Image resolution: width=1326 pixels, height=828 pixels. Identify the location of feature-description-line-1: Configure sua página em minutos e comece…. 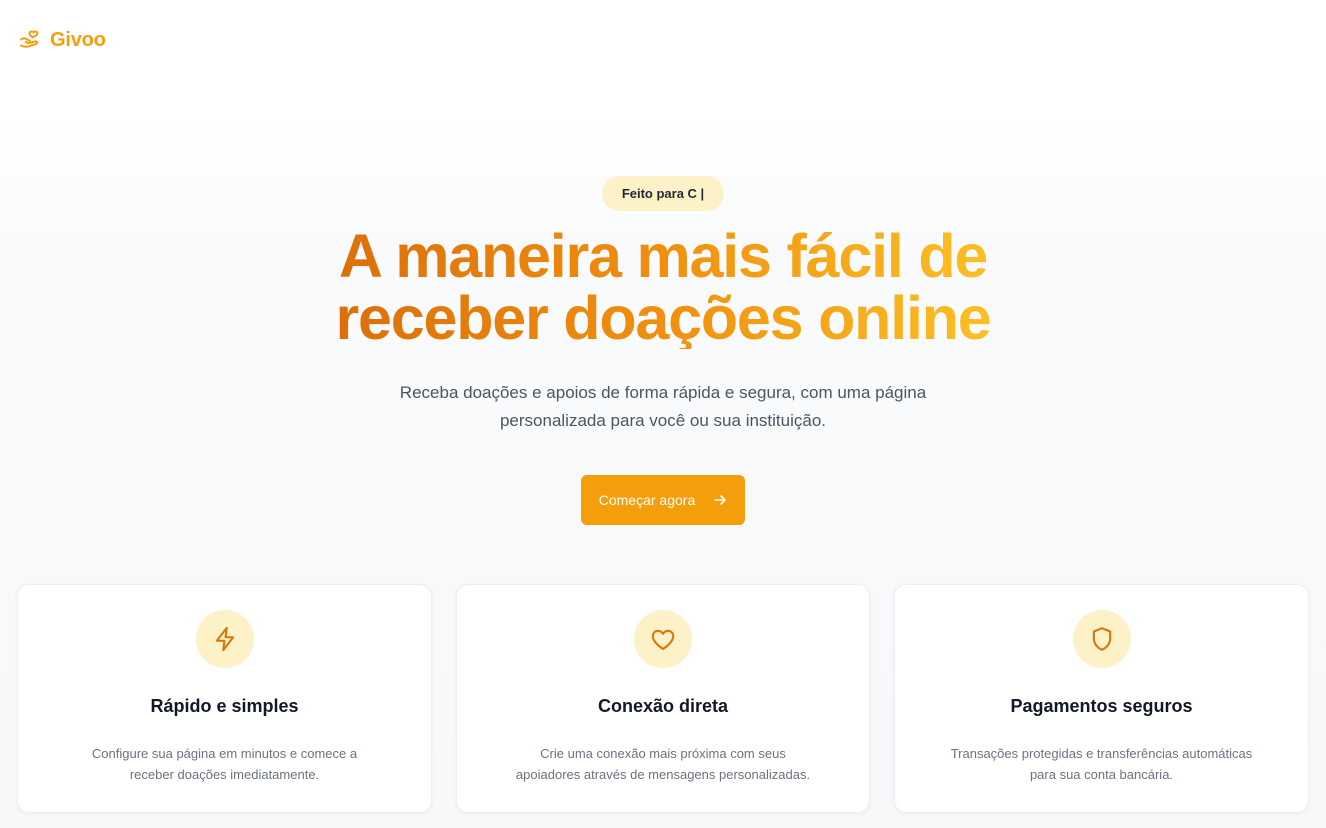
(224, 753).